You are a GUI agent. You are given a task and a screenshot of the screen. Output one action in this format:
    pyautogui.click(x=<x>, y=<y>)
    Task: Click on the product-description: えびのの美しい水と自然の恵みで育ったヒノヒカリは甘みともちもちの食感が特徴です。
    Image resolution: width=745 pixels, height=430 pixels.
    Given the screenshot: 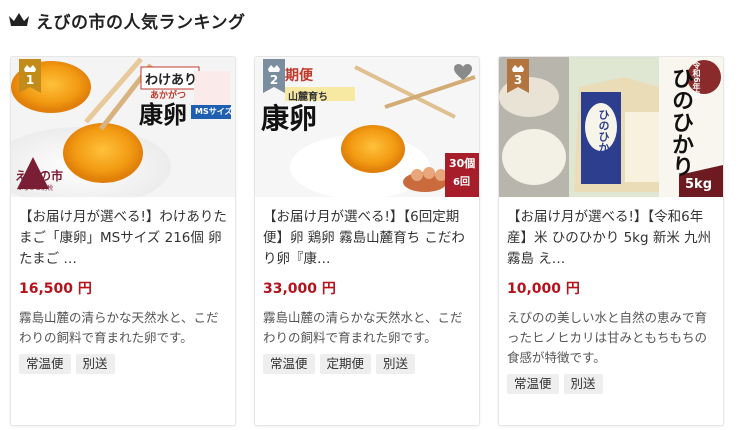 What is the action you would take?
    pyautogui.click(x=607, y=337)
    